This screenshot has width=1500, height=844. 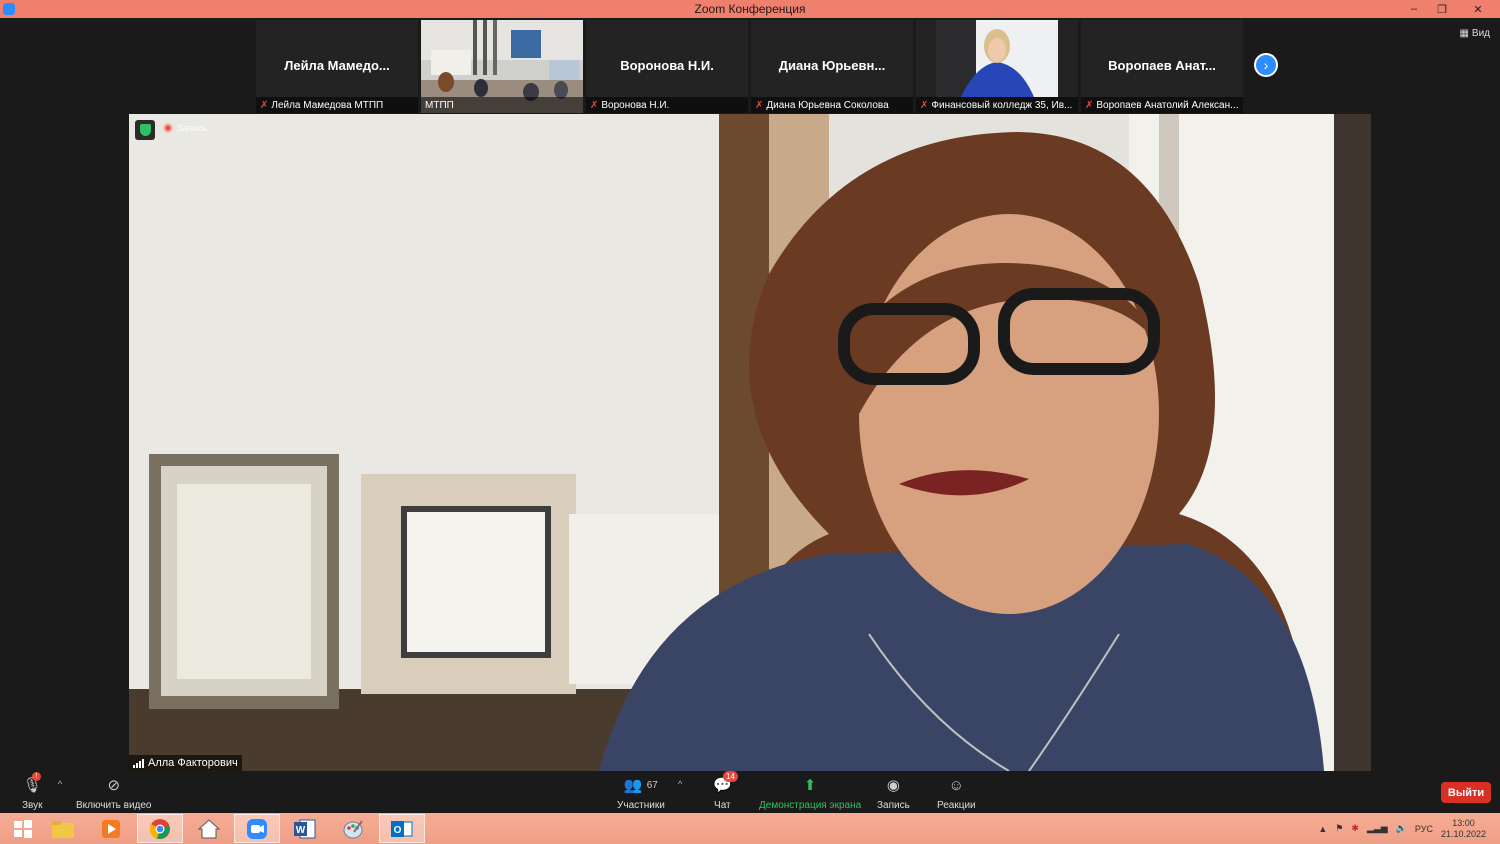 I want to click on audio-label: Звук, so click(x=32, y=805).